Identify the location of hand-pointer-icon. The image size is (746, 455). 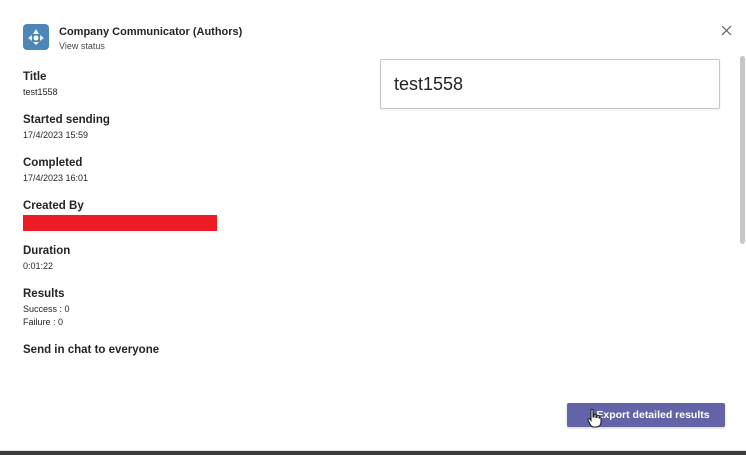
(594, 418).